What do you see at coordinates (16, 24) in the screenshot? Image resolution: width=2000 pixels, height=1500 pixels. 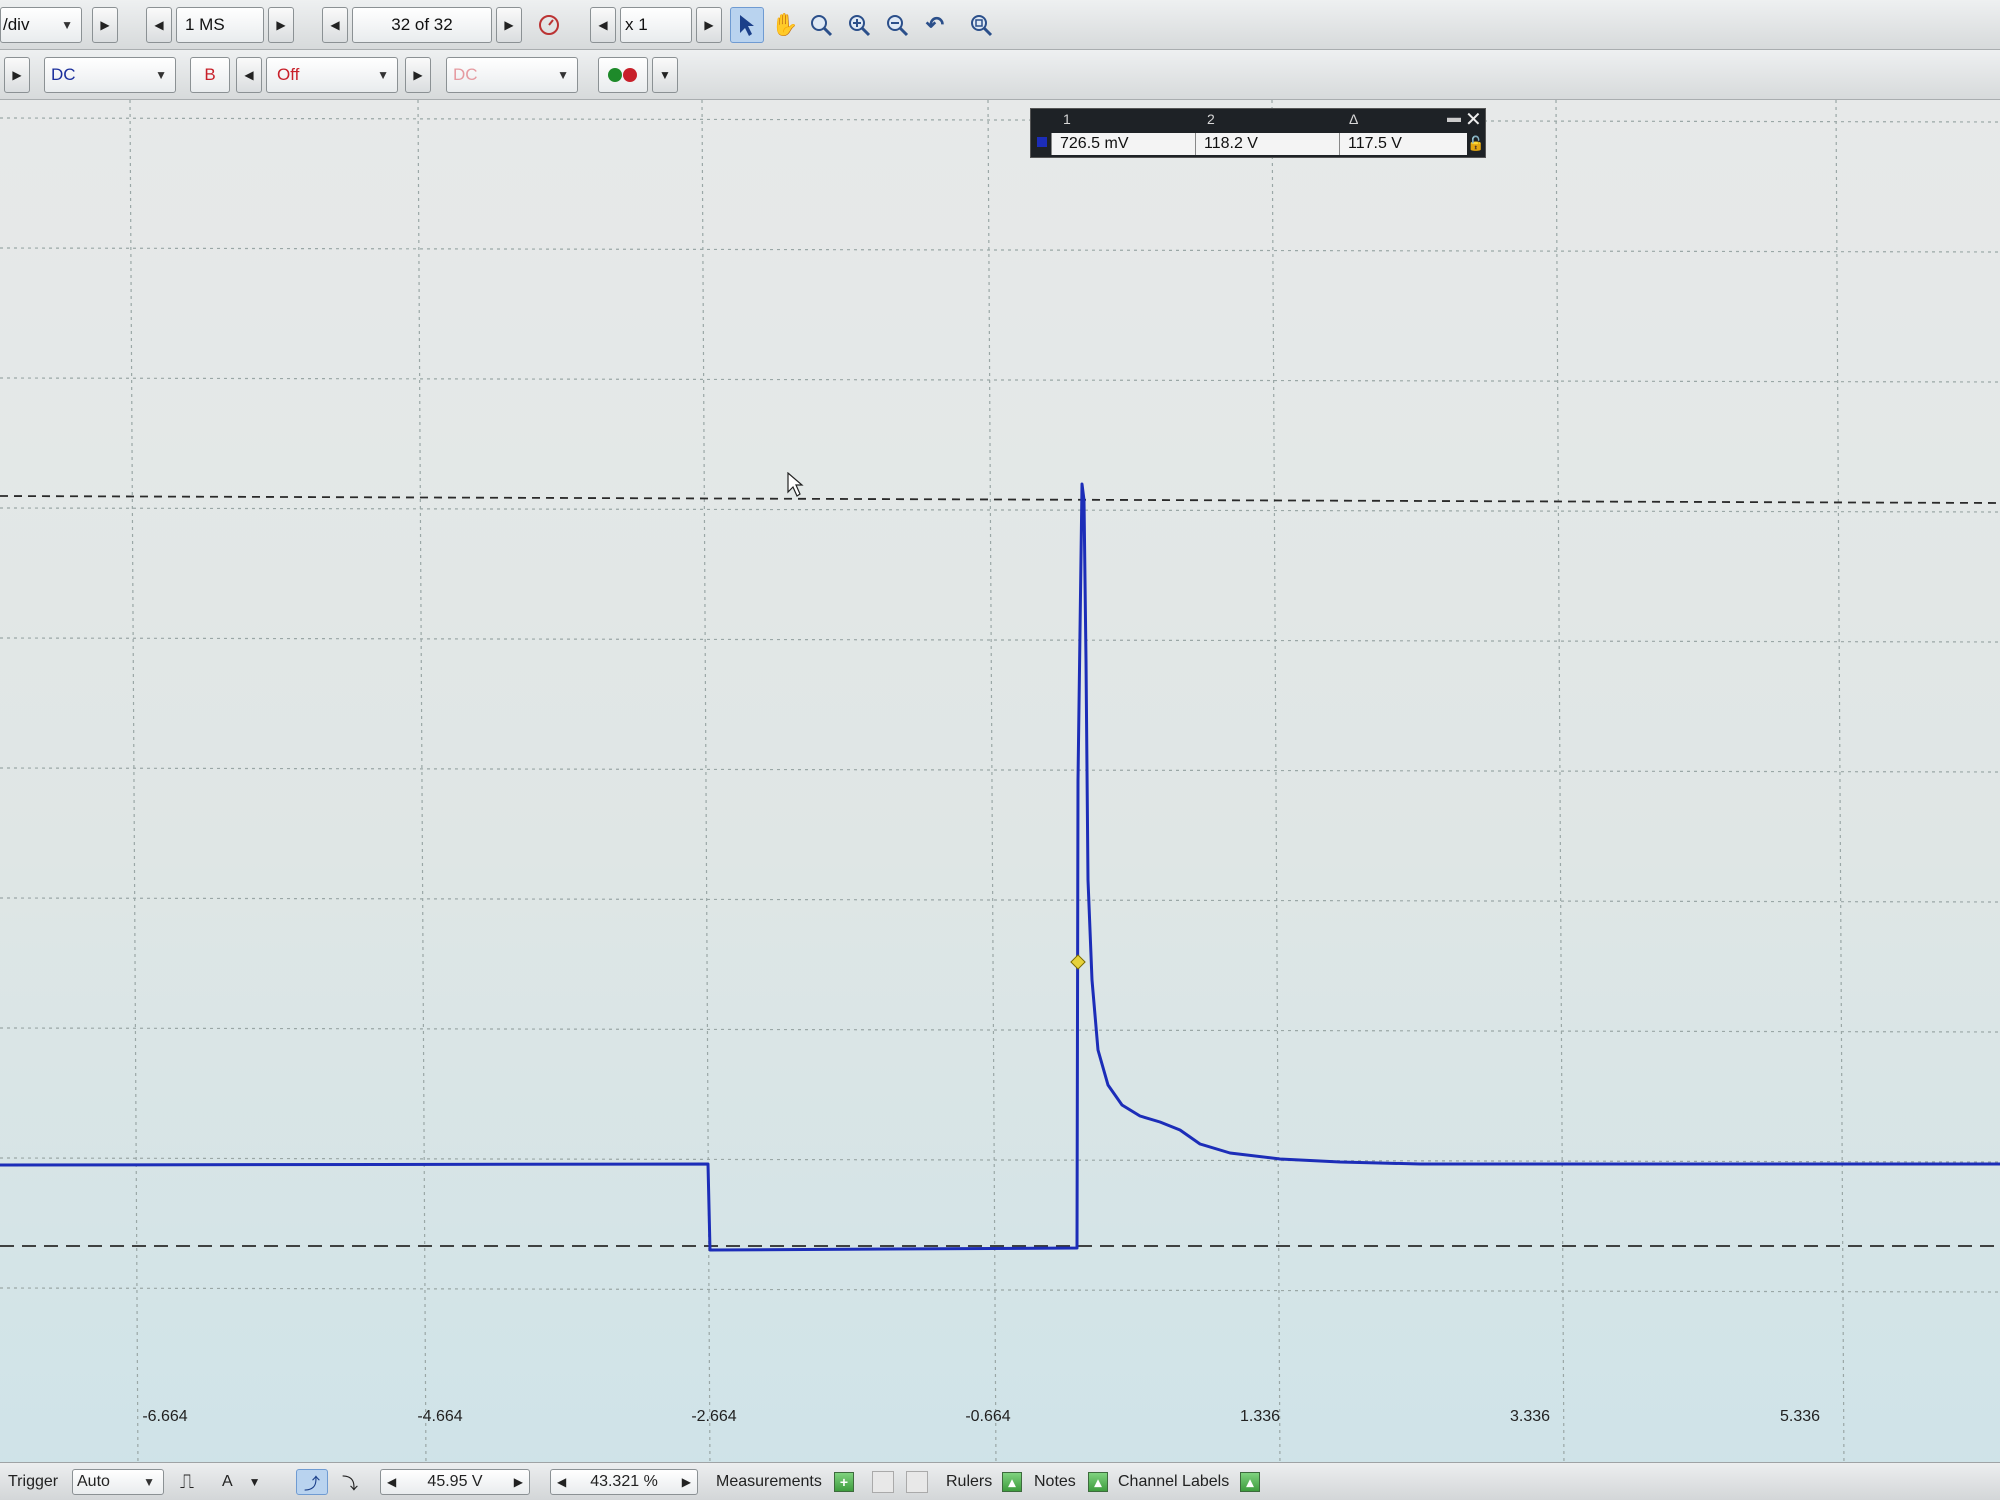 I see `timebase-label: /div` at bounding box center [16, 24].